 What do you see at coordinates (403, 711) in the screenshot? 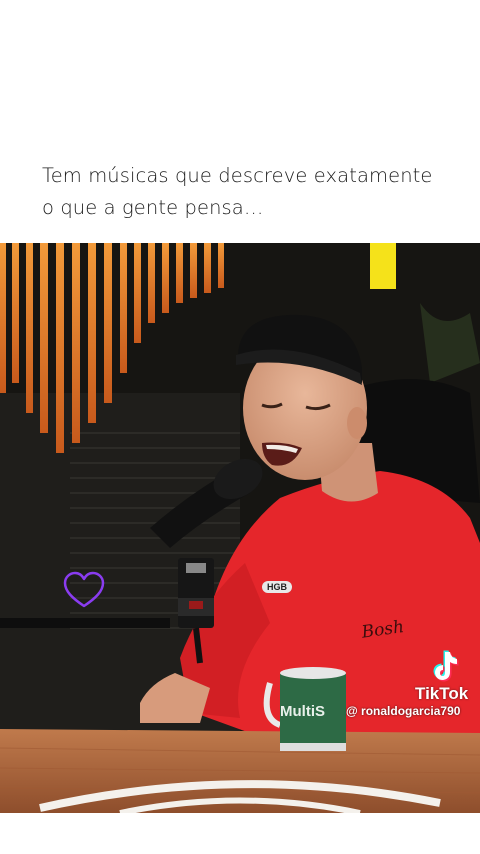
I see `tiktok-watermark-user: @ ronaldogarcia790` at bounding box center [403, 711].